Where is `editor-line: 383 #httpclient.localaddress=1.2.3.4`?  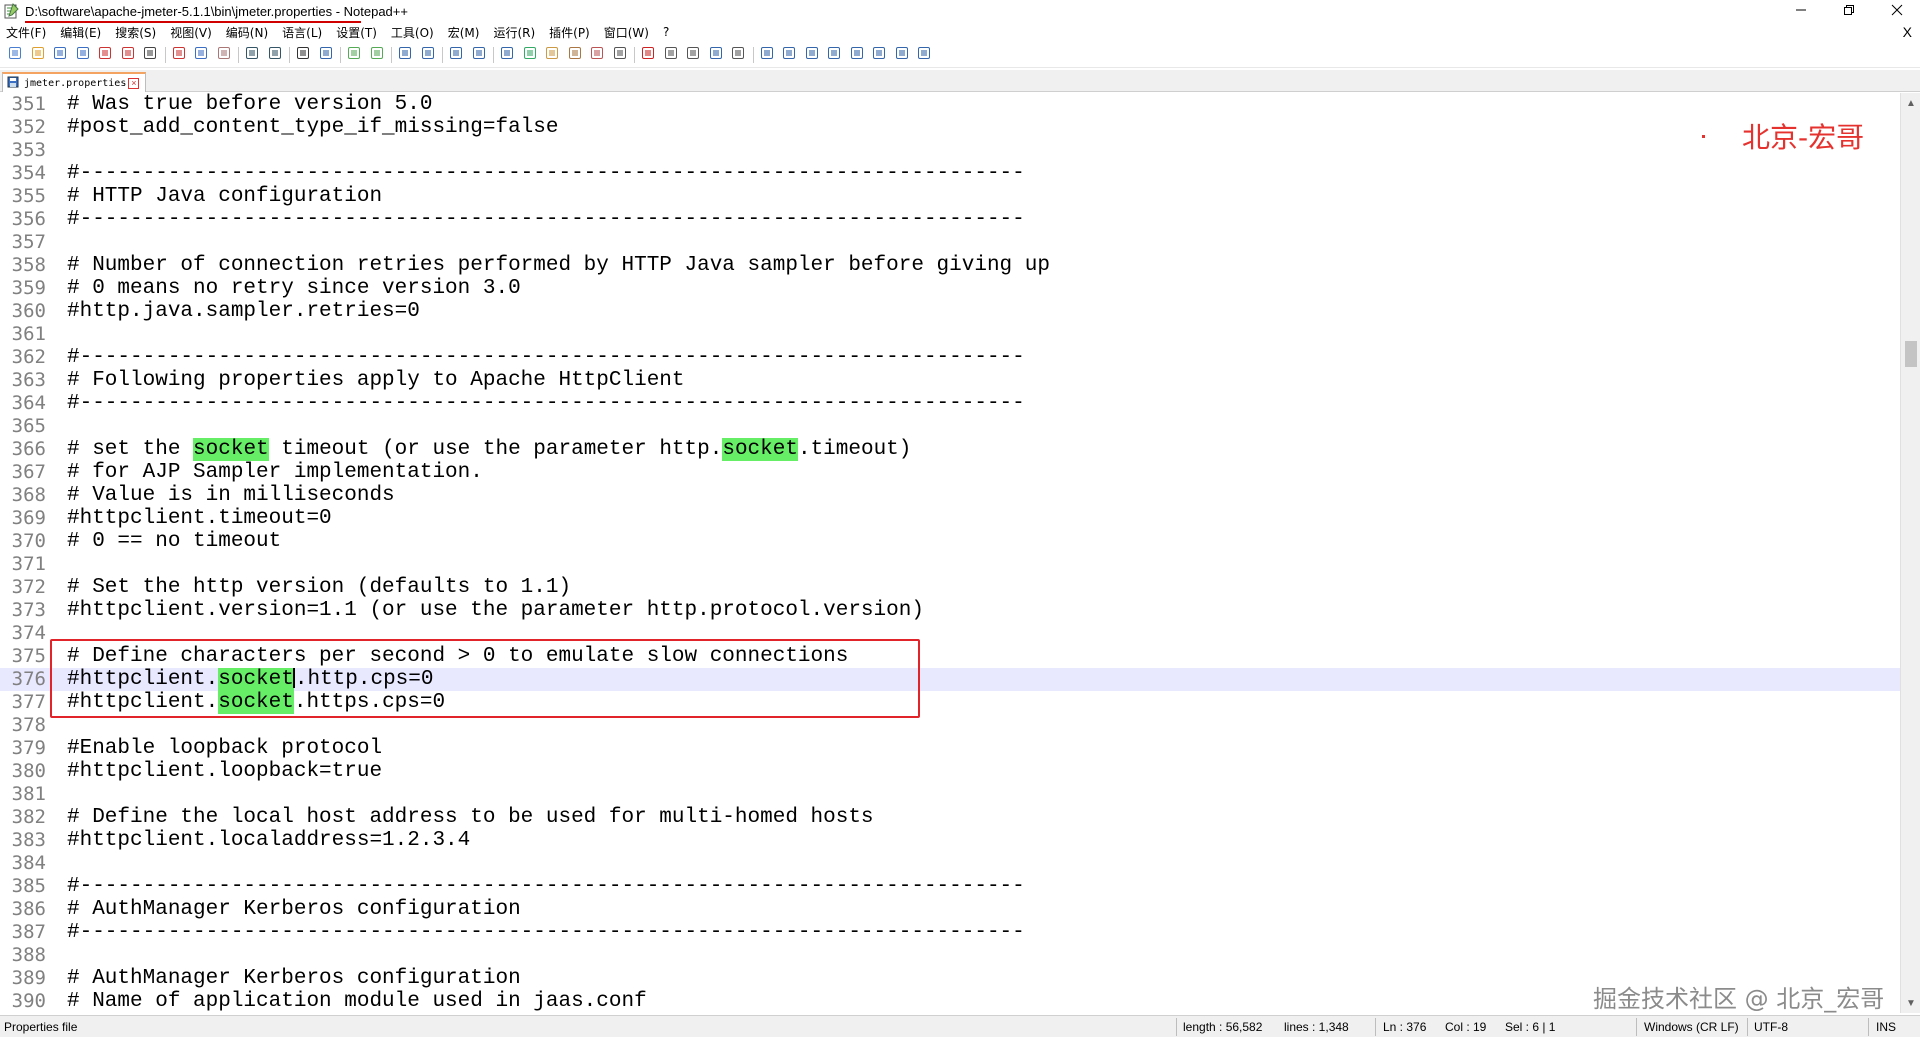 editor-line: 383 #httpclient.localaddress=1.2.3.4 is located at coordinates (950, 840).